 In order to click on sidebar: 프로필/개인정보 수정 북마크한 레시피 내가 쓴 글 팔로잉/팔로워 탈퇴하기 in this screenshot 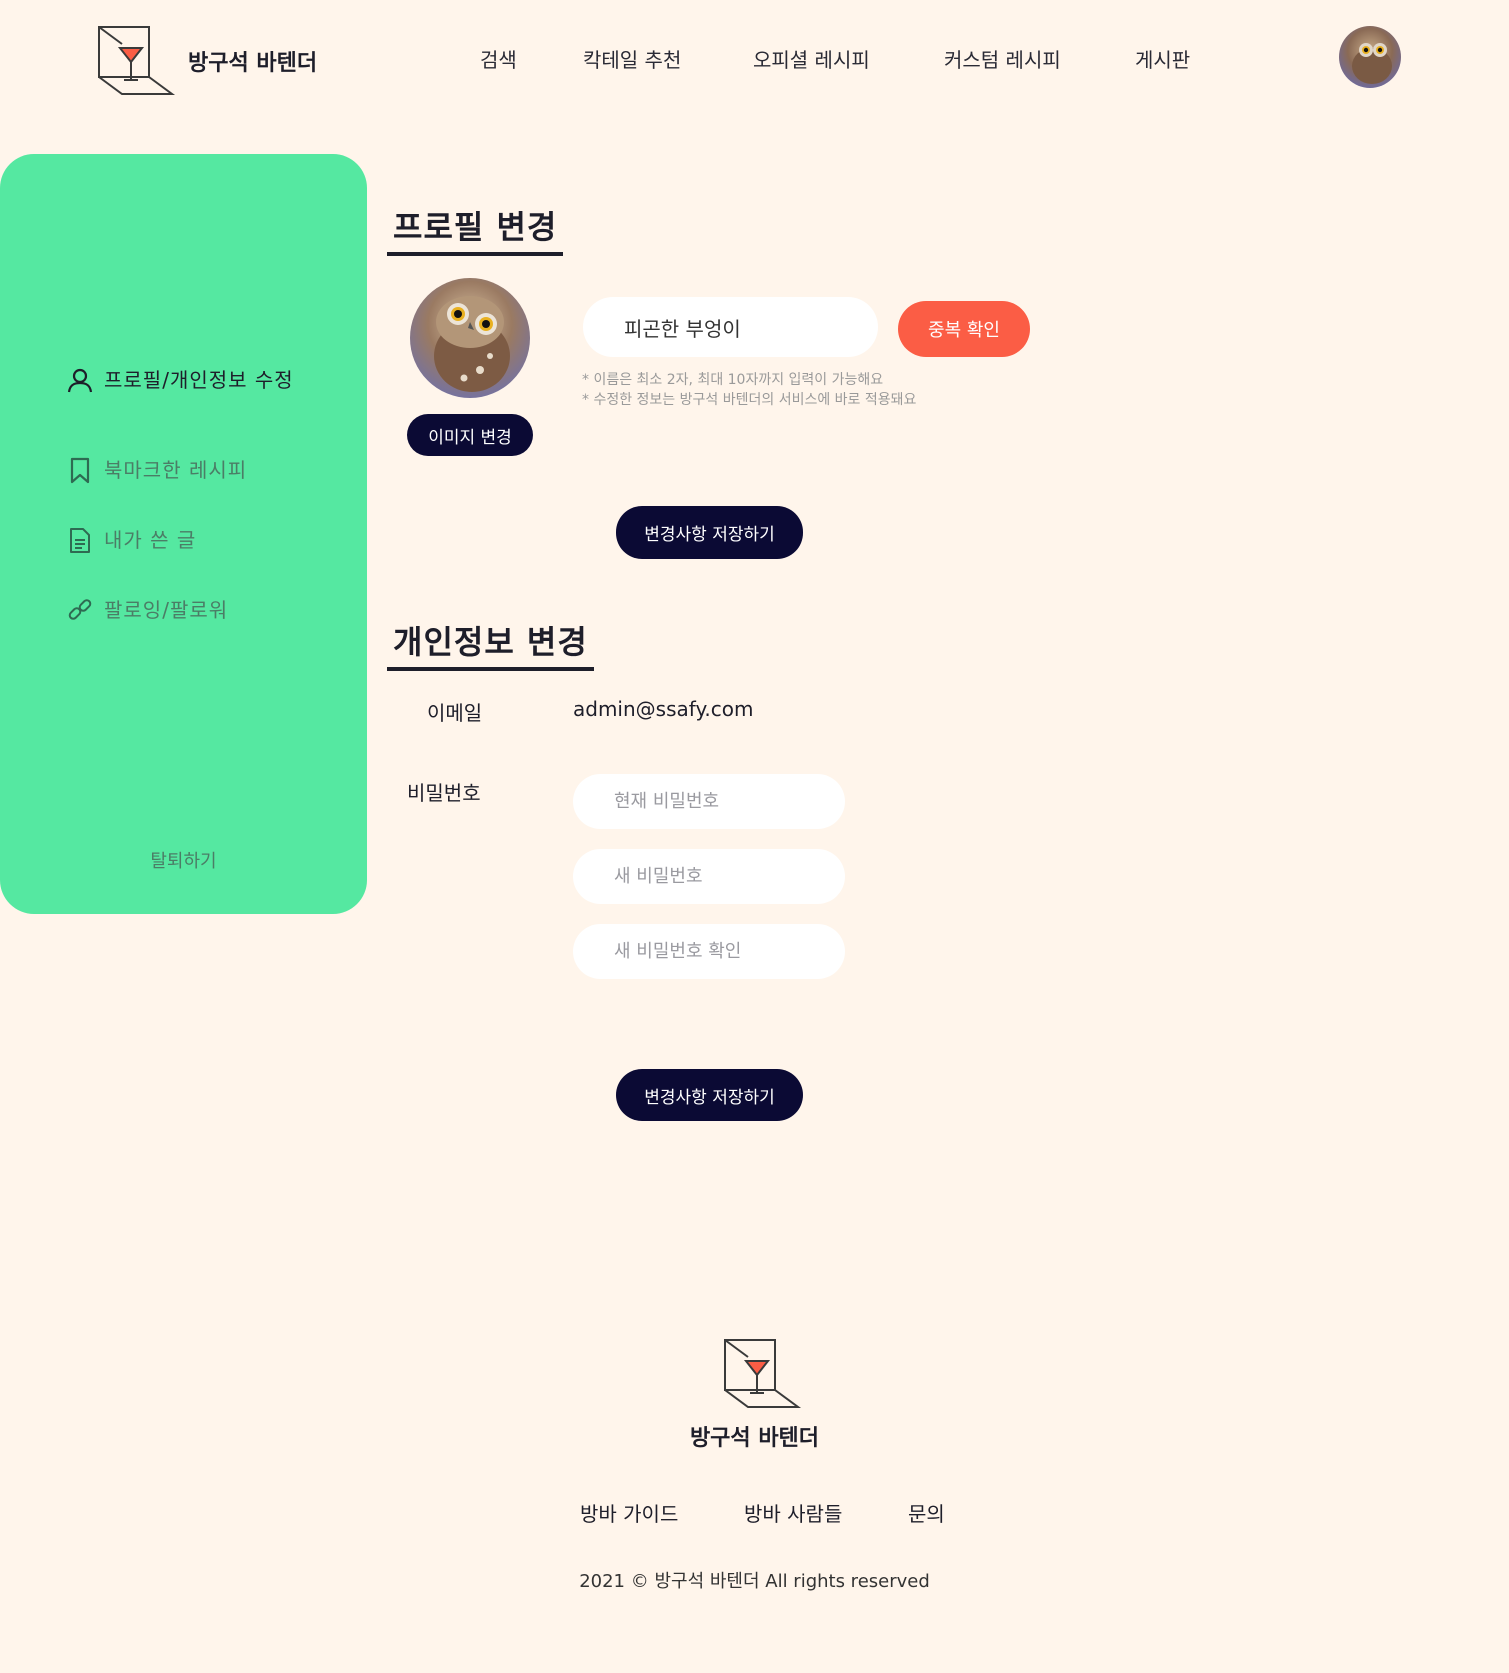, I will do `click(183, 534)`.